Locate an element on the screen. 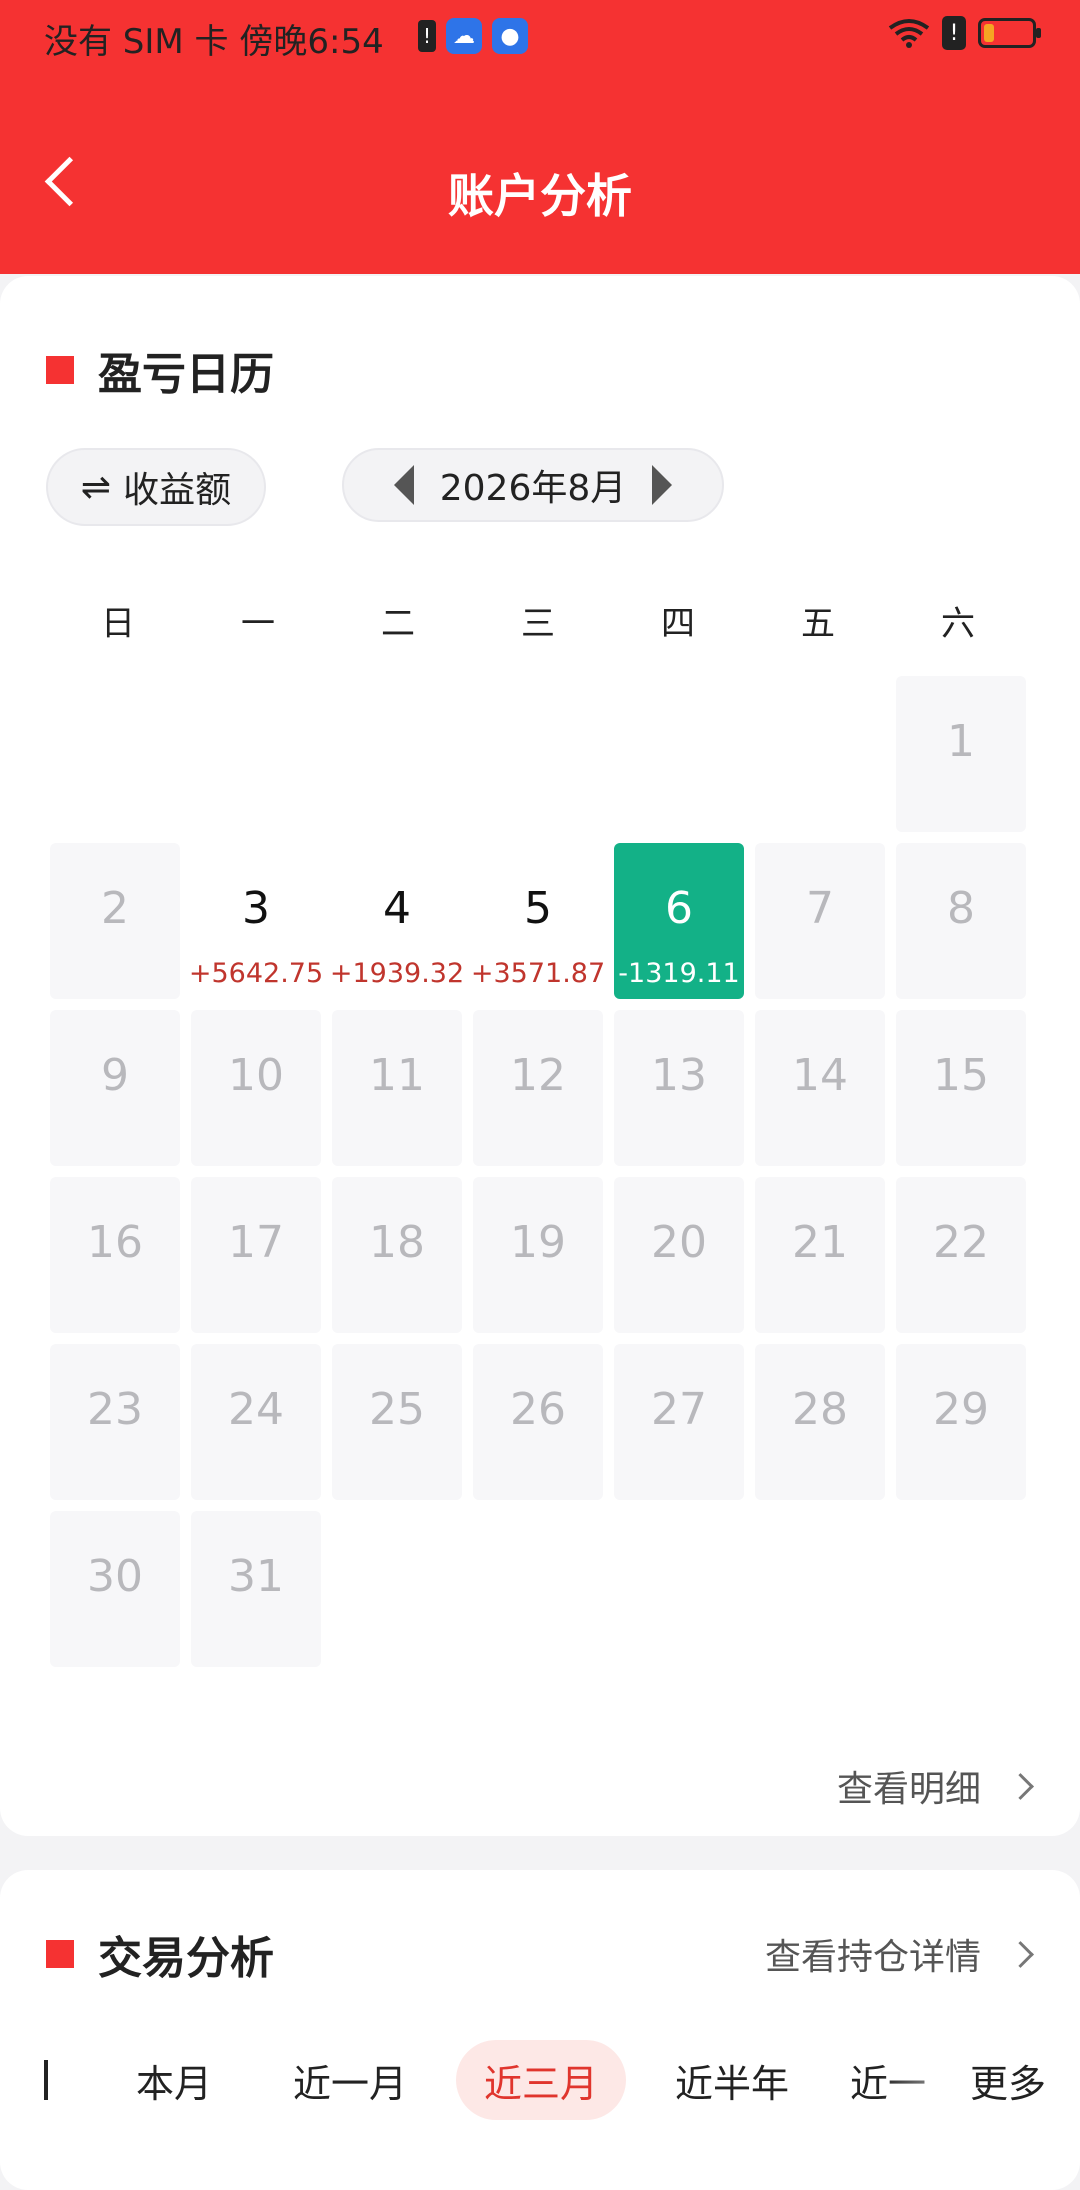  calendar-day-cell: 1 is located at coordinates (961, 754).